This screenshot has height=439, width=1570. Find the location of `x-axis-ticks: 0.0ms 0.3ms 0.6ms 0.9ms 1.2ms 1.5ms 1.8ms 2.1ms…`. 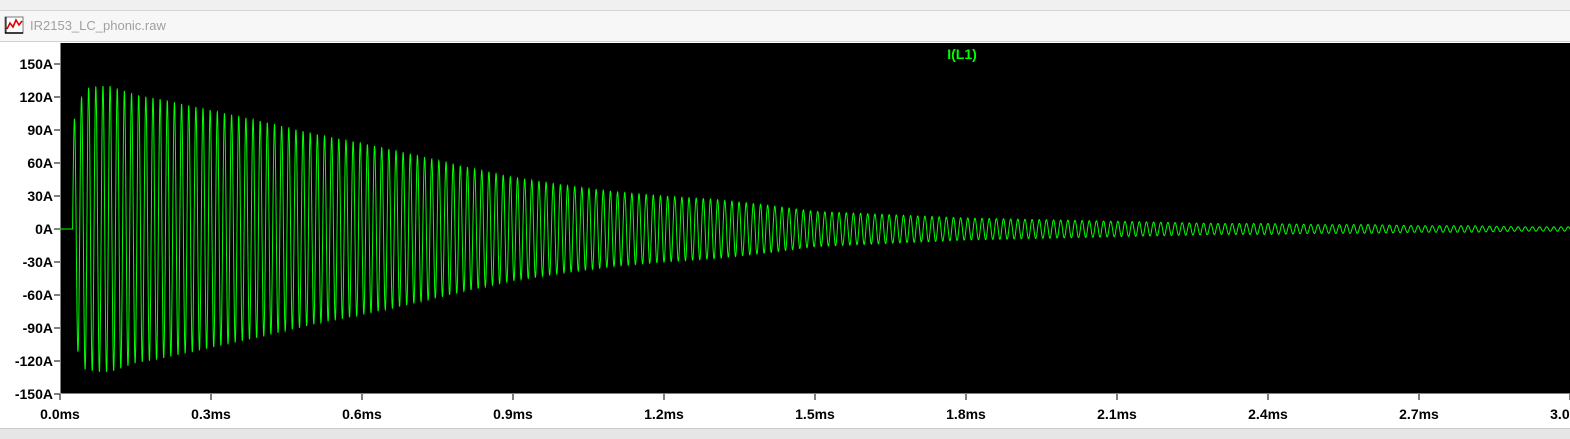

x-axis-ticks: 0.0ms 0.3ms 0.6ms 0.9ms 1.2ms 1.5ms 1.8ms 2.1ms… is located at coordinates (805, 408).